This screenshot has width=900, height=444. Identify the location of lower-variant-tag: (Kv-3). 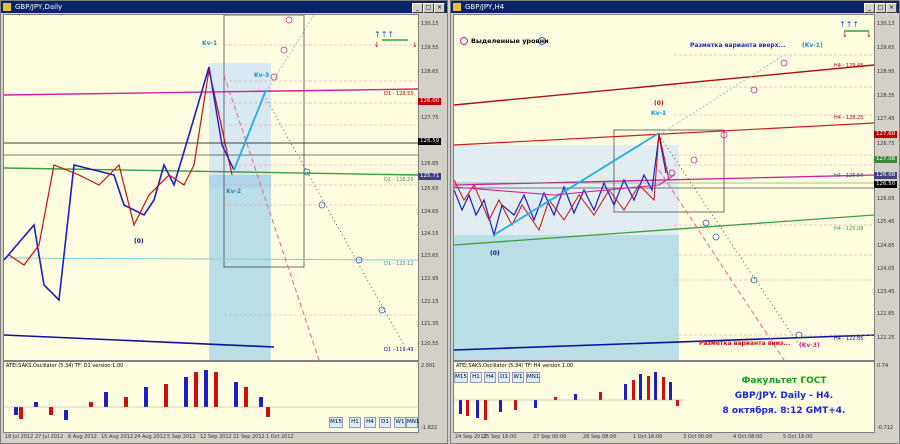
(809, 345).